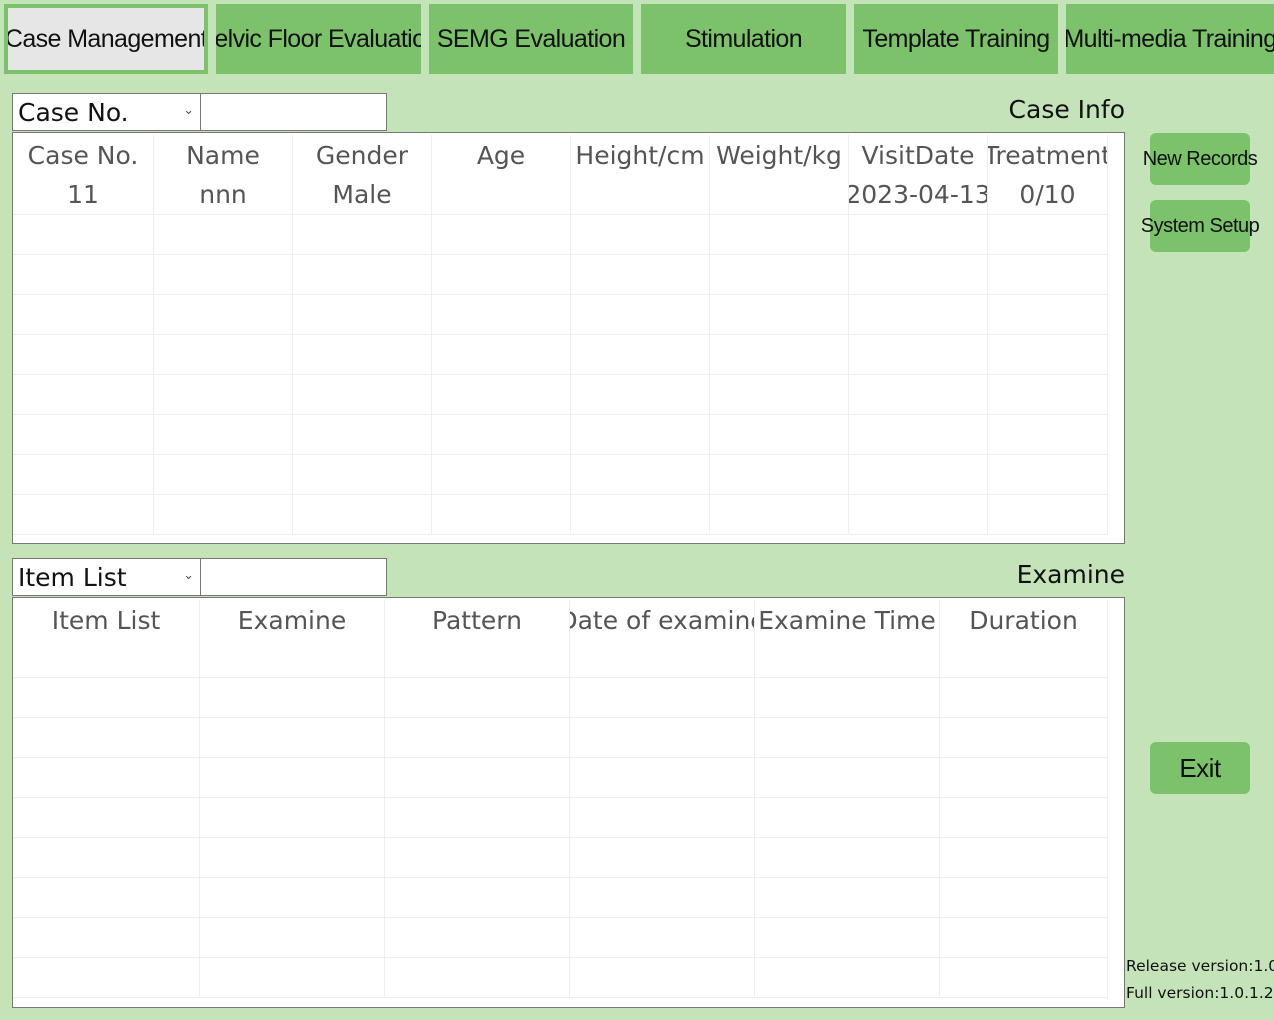 The image size is (1274, 1020). Describe the element at coordinates (293, 112) in the screenshot. I see `case-search-input` at that location.